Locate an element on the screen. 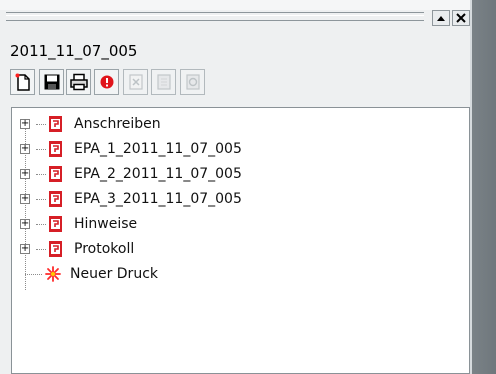 This screenshot has height=374, width=496. delete-icon is located at coordinates (135, 82).